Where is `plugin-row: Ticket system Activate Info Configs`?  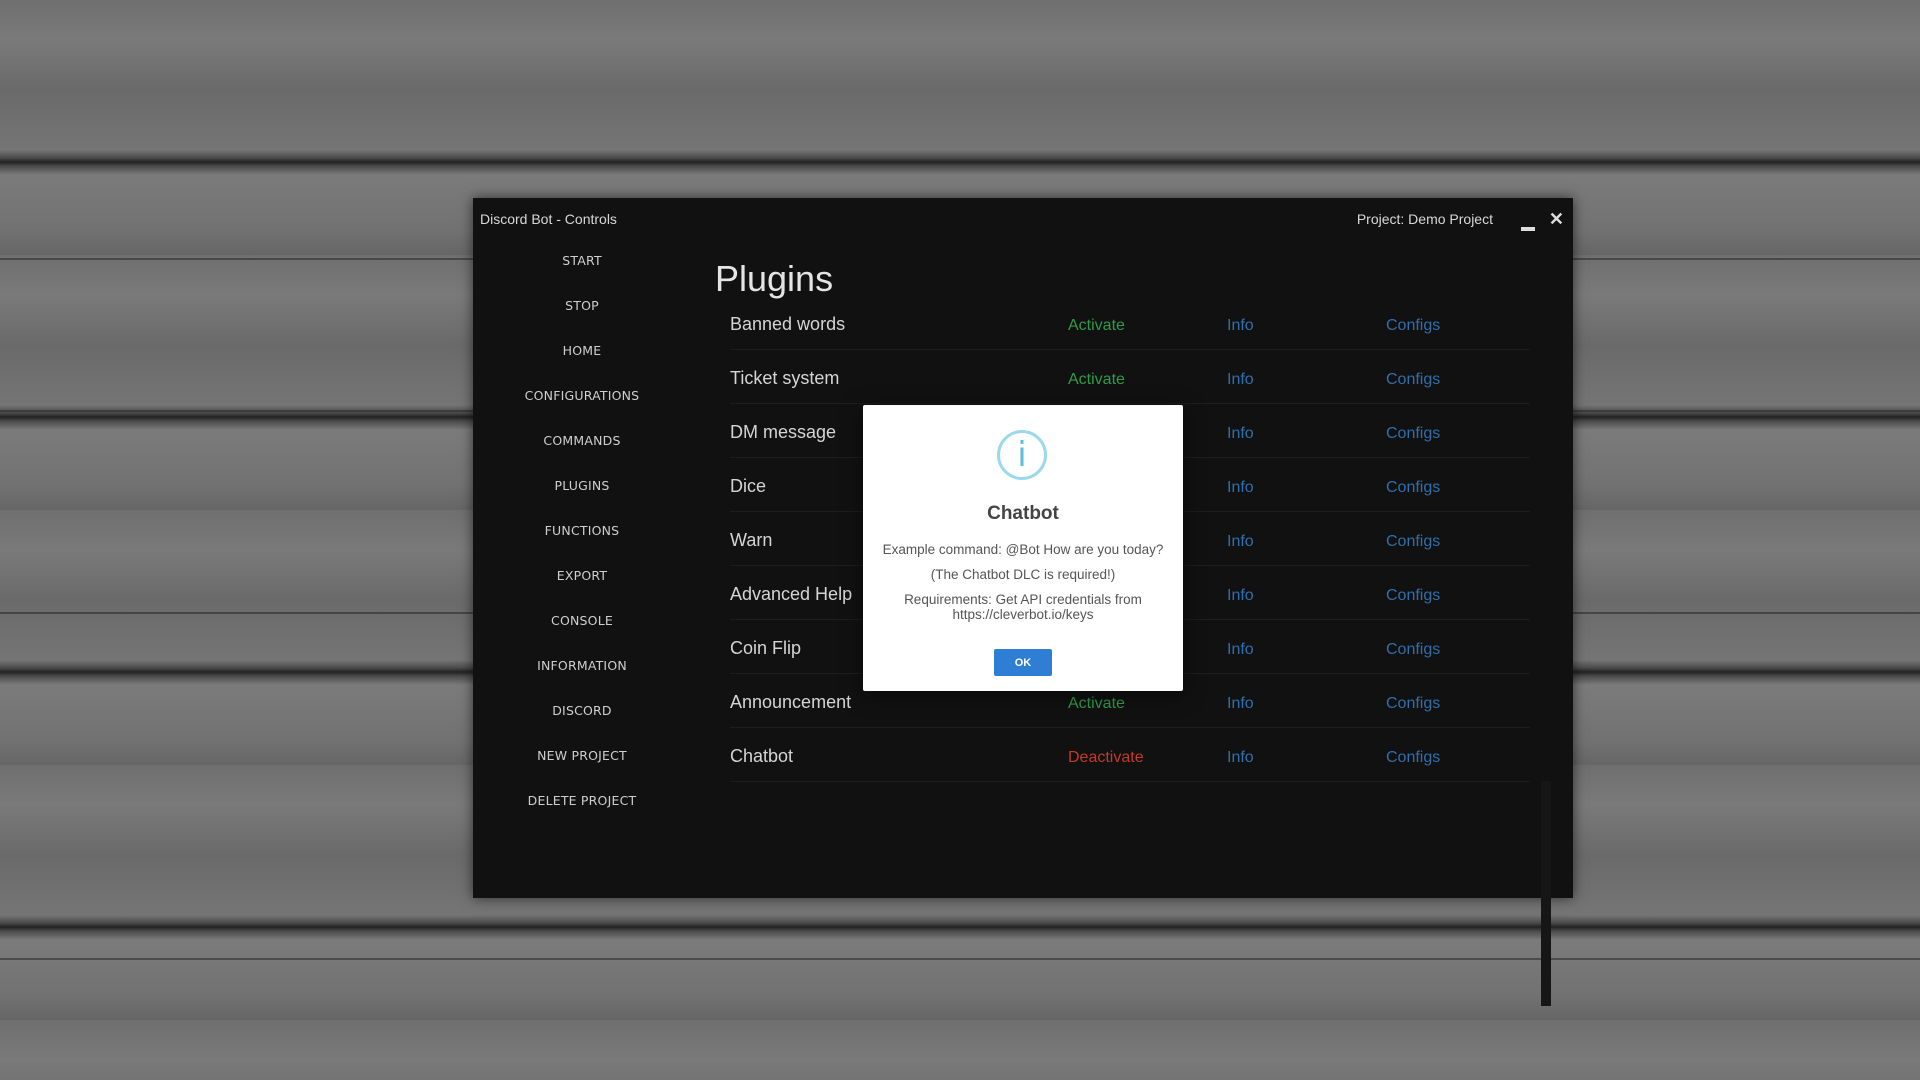
plugin-row: Ticket system Activate Info Configs is located at coordinates (1130, 377).